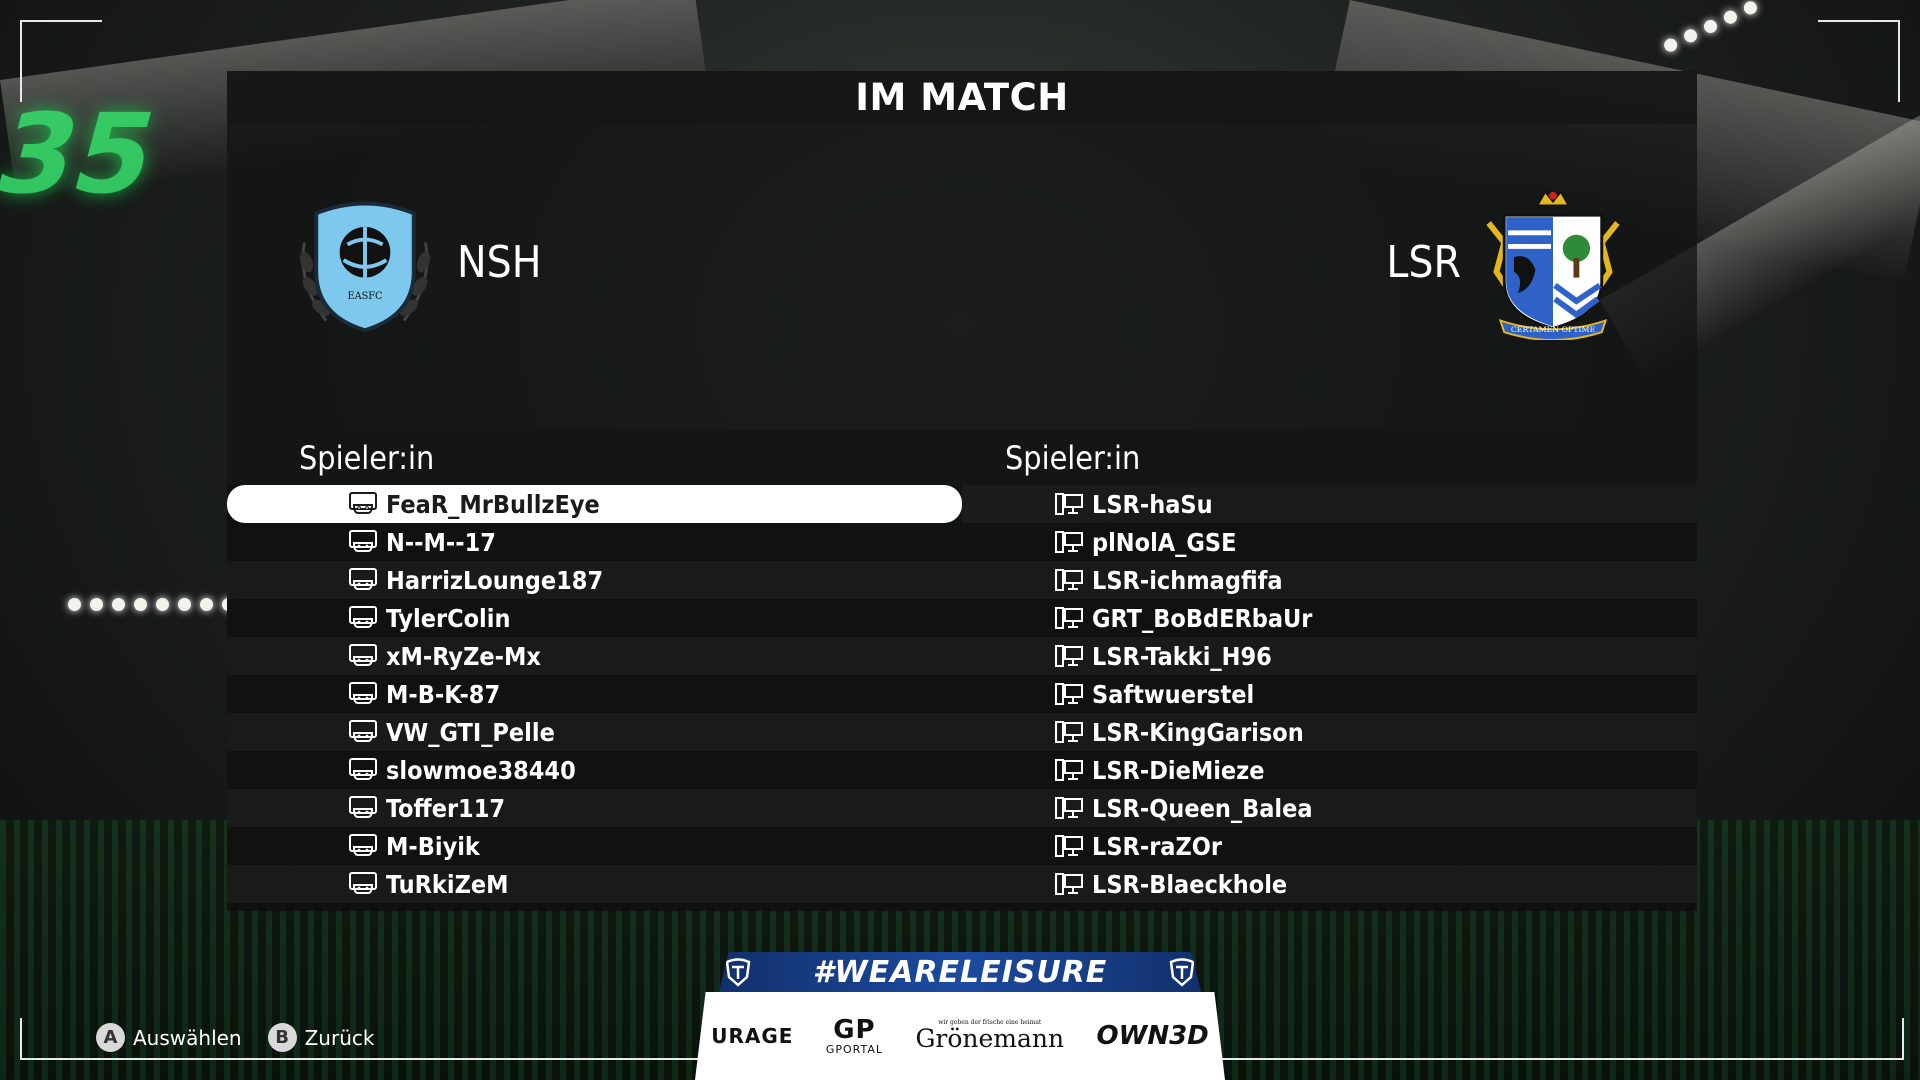  I want to click on player-name: LSR-Takki_H96, so click(1182, 656).